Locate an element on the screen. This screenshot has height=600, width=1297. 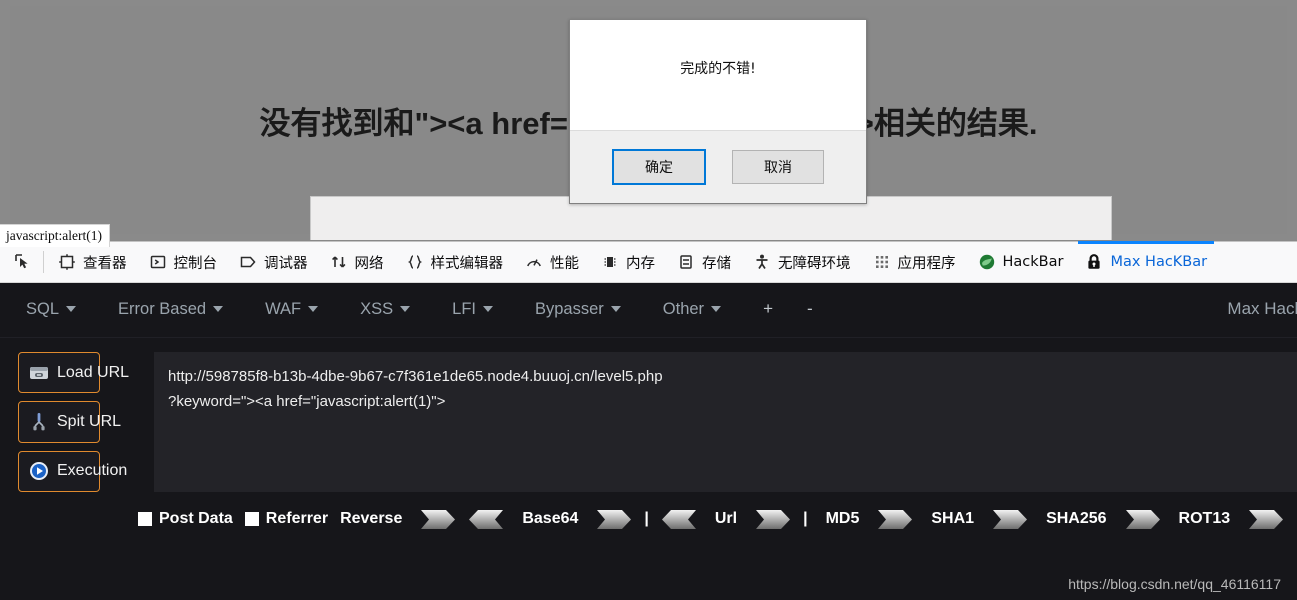
md5-hash-button is located at coordinates (895, 519).